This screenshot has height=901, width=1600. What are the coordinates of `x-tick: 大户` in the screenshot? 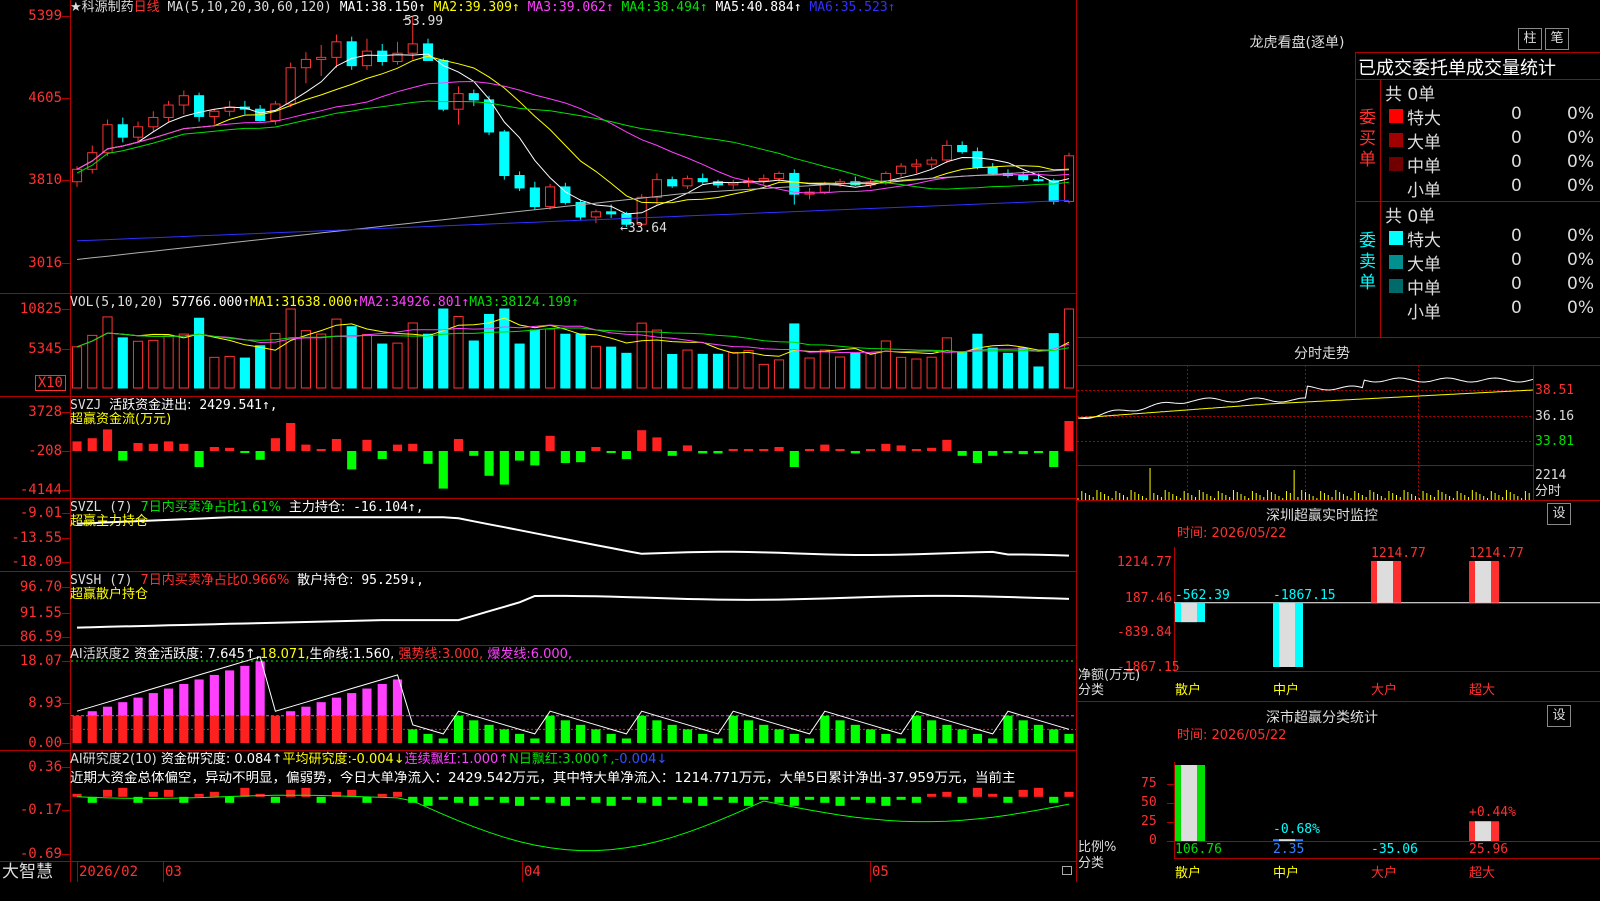 It's located at (1384, 873).